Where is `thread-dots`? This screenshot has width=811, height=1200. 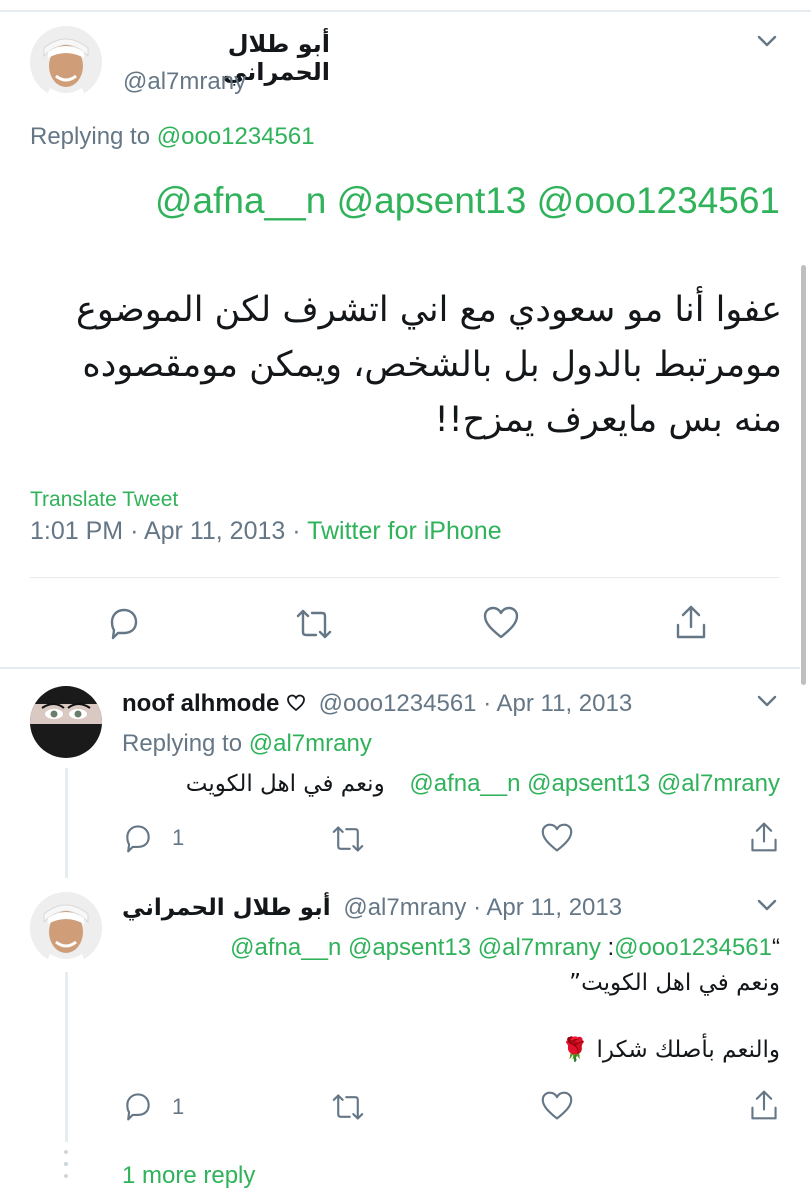
thread-dots is located at coordinates (66, 1170).